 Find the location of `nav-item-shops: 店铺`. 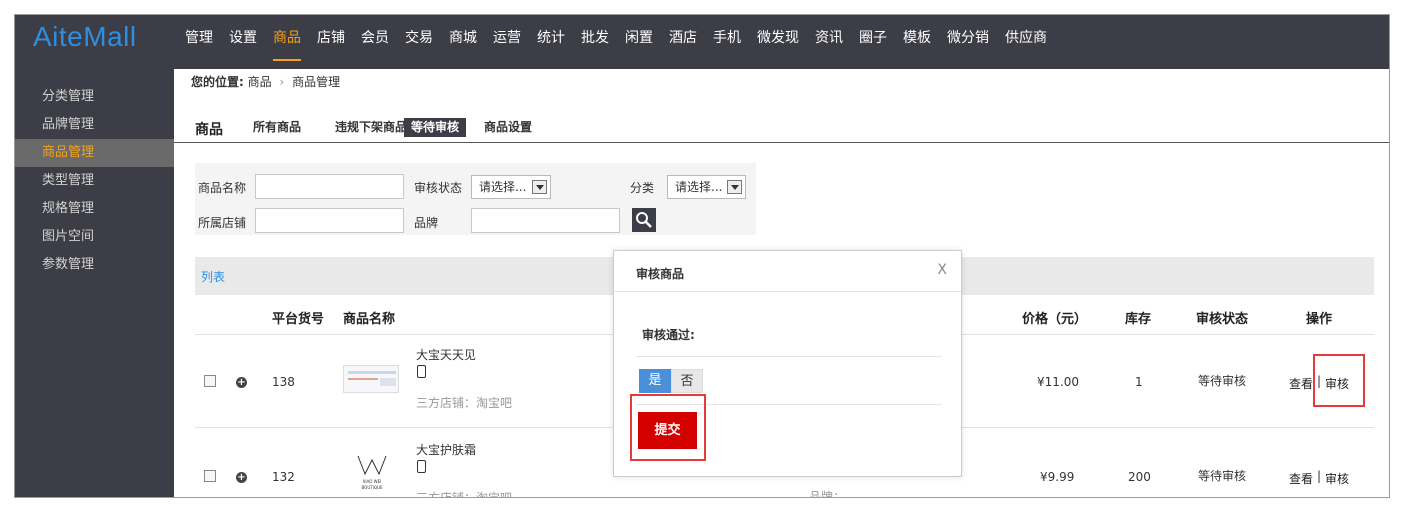

nav-item-shops: 店铺 is located at coordinates (331, 42).